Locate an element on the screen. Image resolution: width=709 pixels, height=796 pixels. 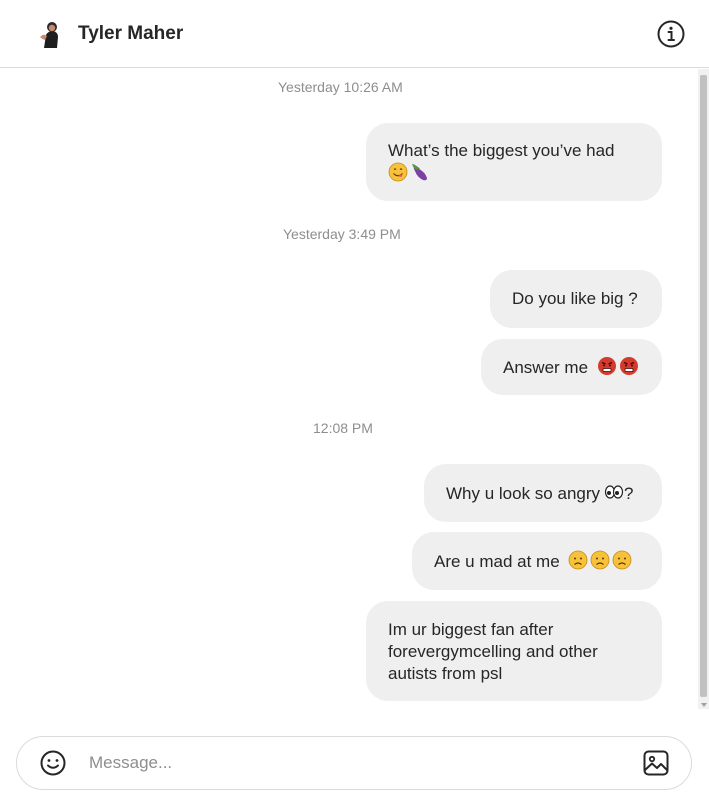
message-bubble: Answer me is located at coordinates (571, 367).